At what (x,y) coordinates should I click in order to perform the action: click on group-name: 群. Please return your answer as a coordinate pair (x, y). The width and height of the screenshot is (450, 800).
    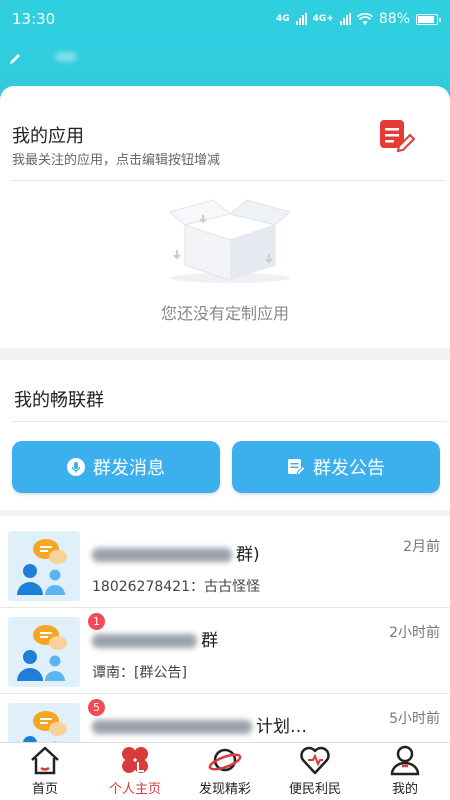
    Looking at the image, I should click on (155, 638).